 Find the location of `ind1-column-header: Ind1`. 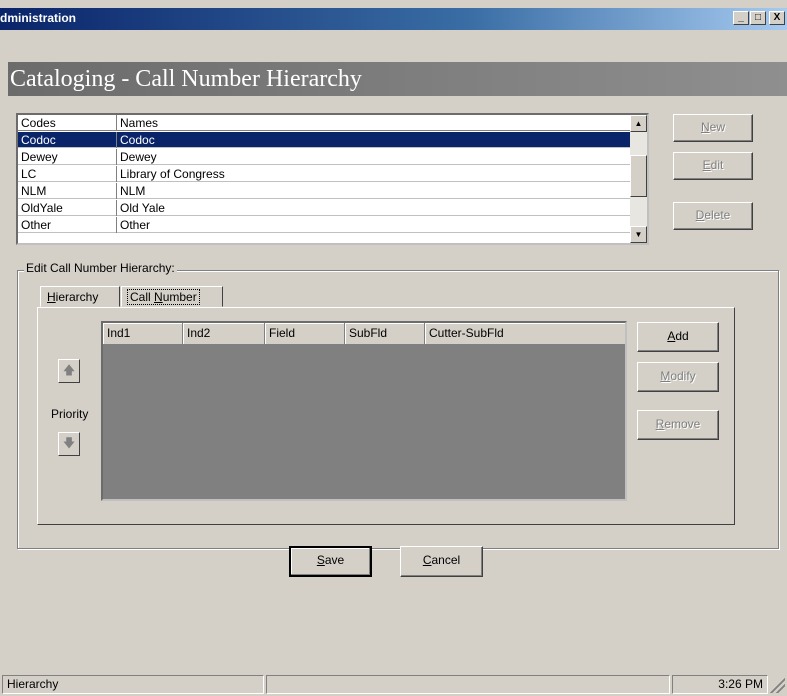

ind1-column-header: Ind1 is located at coordinates (143, 333).